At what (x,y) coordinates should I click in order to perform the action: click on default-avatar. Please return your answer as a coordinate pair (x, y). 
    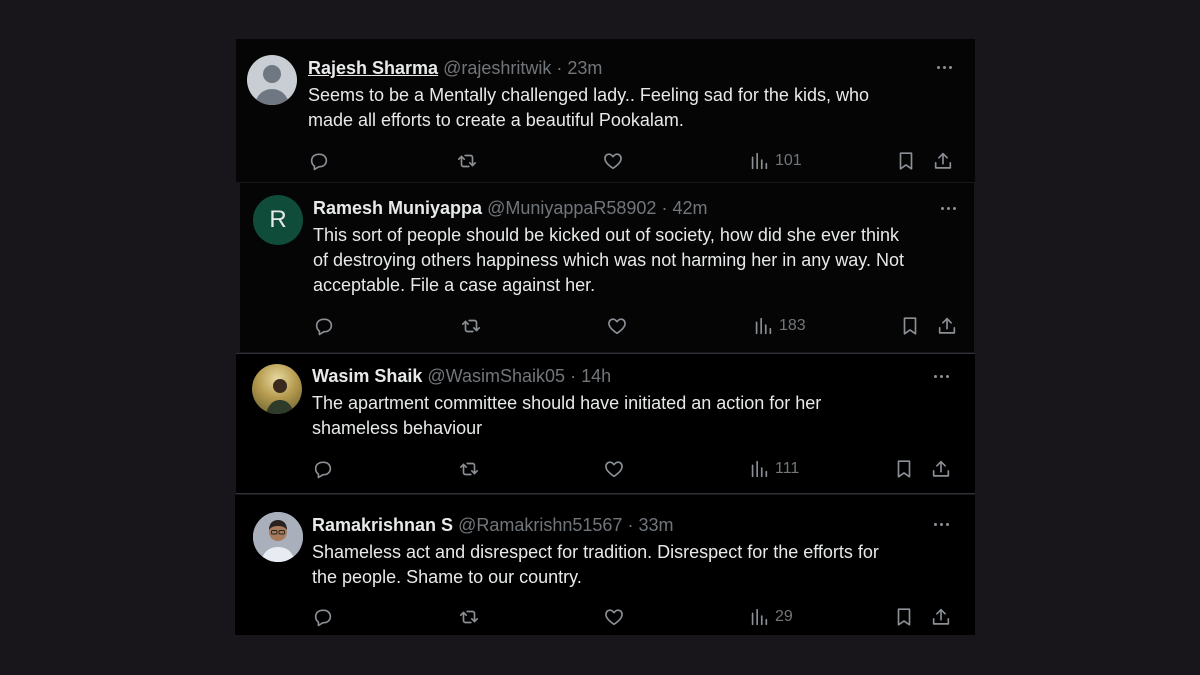
    Looking at the image, I should click on (272, 80).